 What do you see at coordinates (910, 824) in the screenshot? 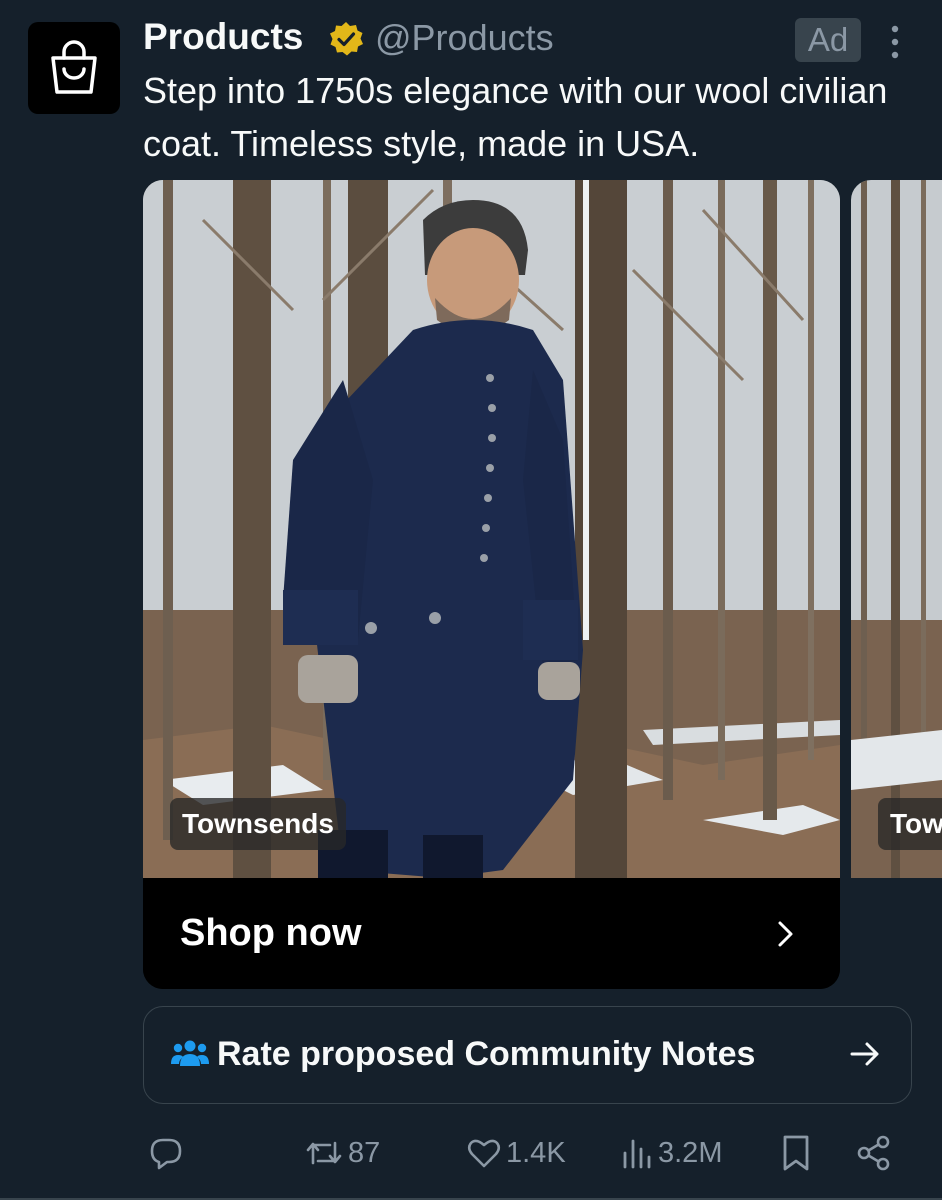
I see `next-brand-tag: Townsends` at bounding box center [910, 824].